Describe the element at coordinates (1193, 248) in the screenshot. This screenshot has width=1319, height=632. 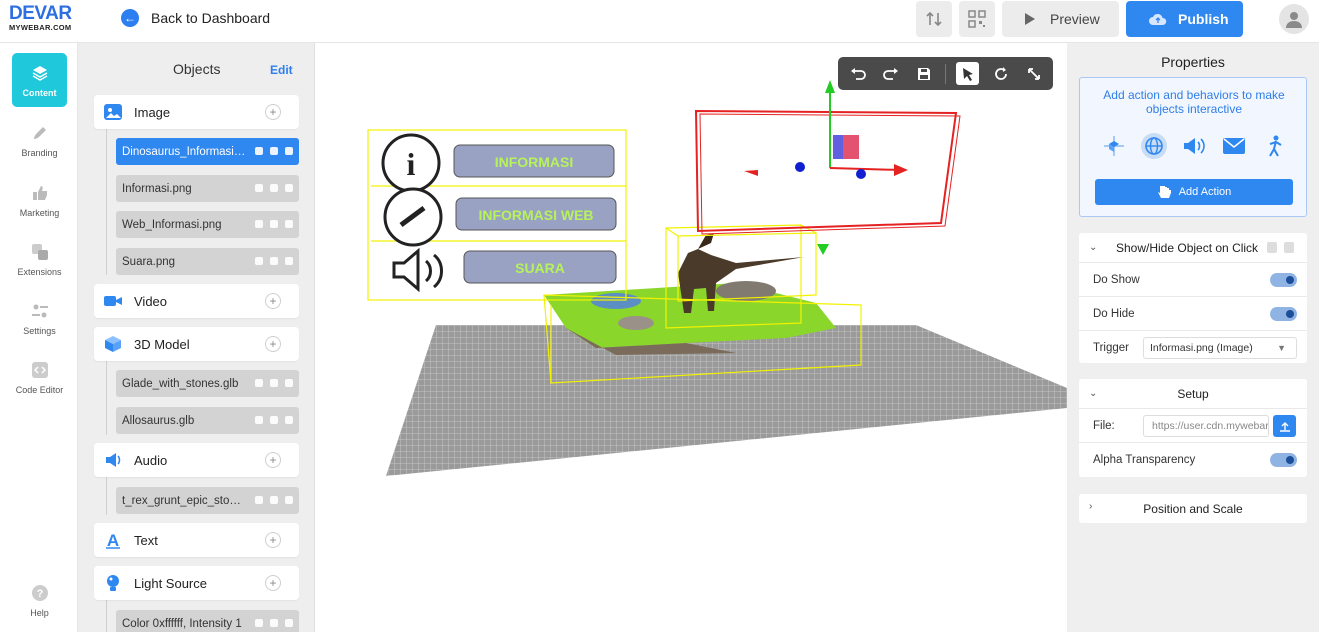
I see `show-hide-header: ⌄ Show/Hide Object on Click` at that location.